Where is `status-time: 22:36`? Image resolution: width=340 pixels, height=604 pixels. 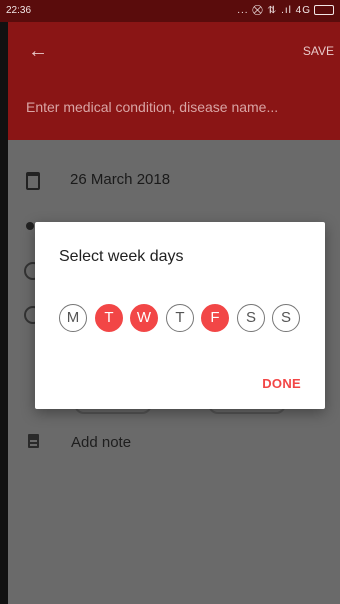 status-time: 22:36 is located at coordinates (19, 10).